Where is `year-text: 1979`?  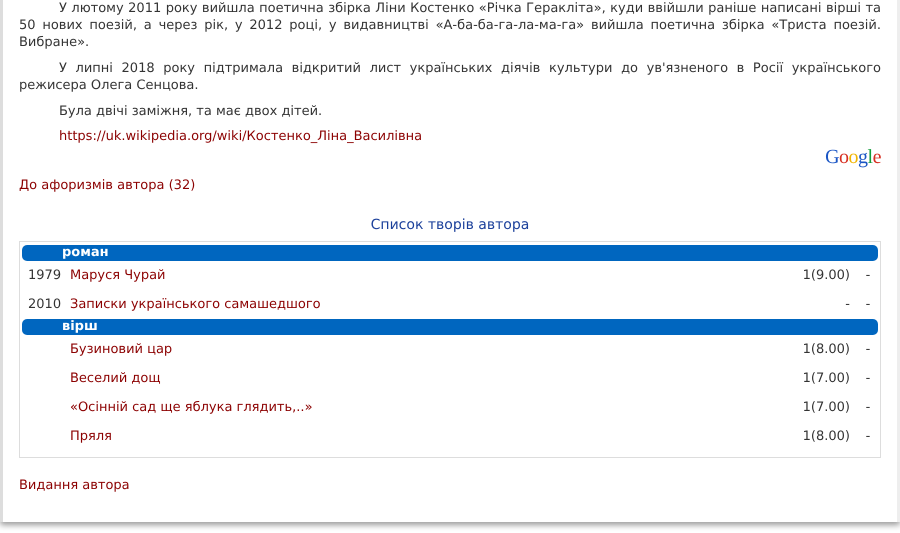 year-text: 1979 is located at coordinates (45, 275).